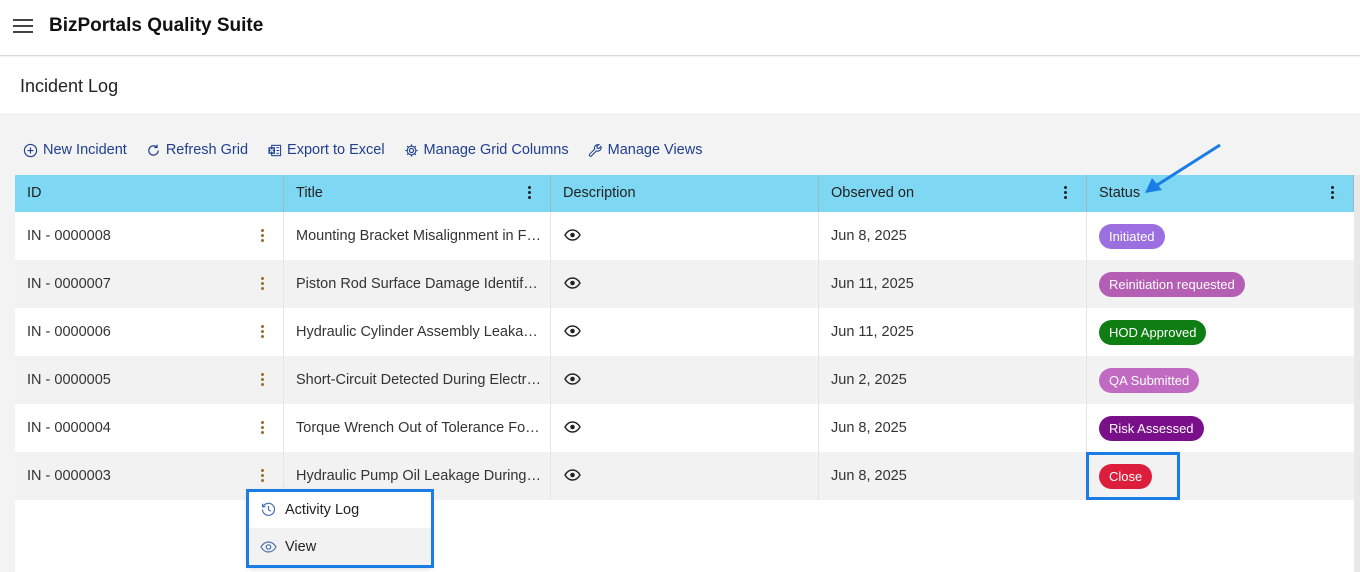 Image resolution: width=1360 pixels, height=572 pixels. I want to click on status-cell: Risk Assessed, so click(1220, 428).